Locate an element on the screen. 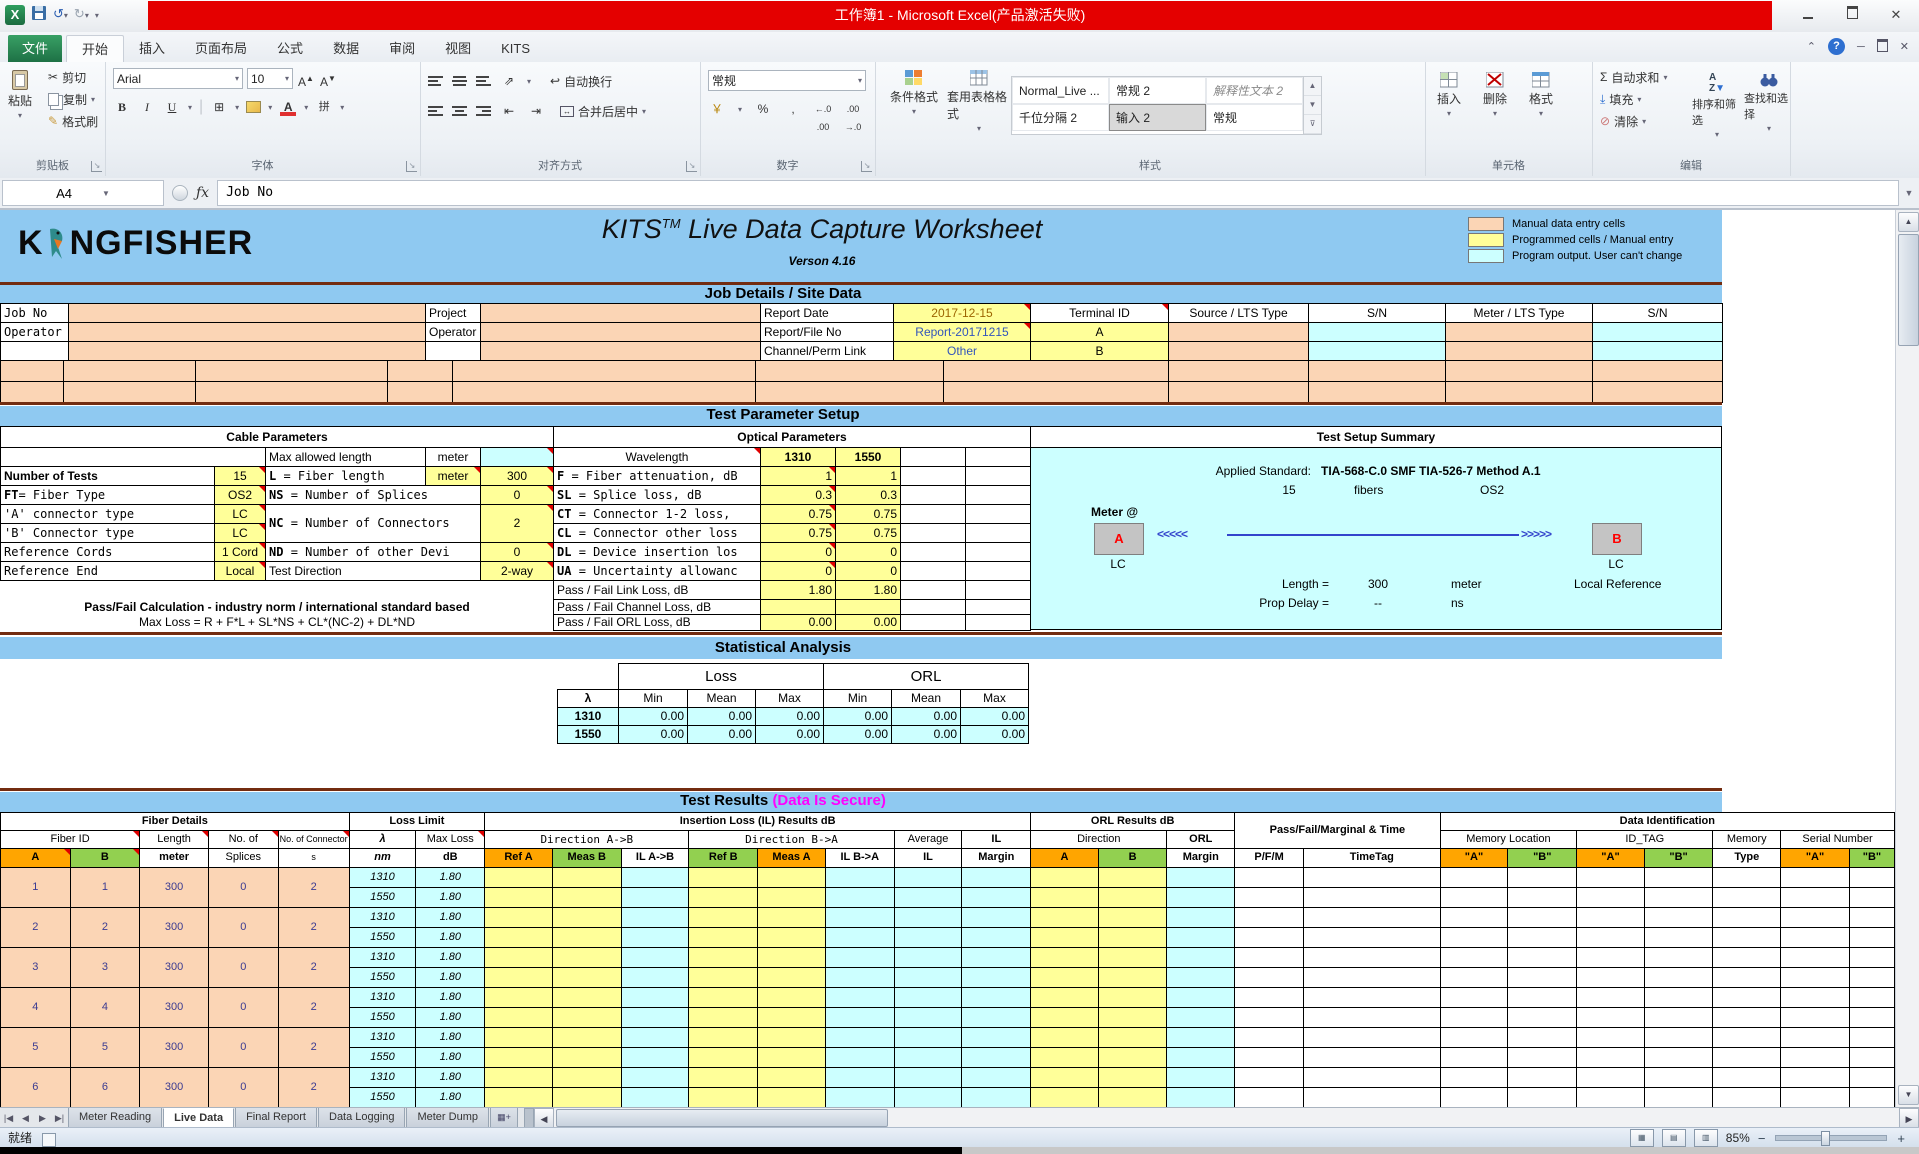 The image size is (1919, 1154). cell-splice-loss-db: SL = Splice loss, dB is located at coordinates (657, 495).